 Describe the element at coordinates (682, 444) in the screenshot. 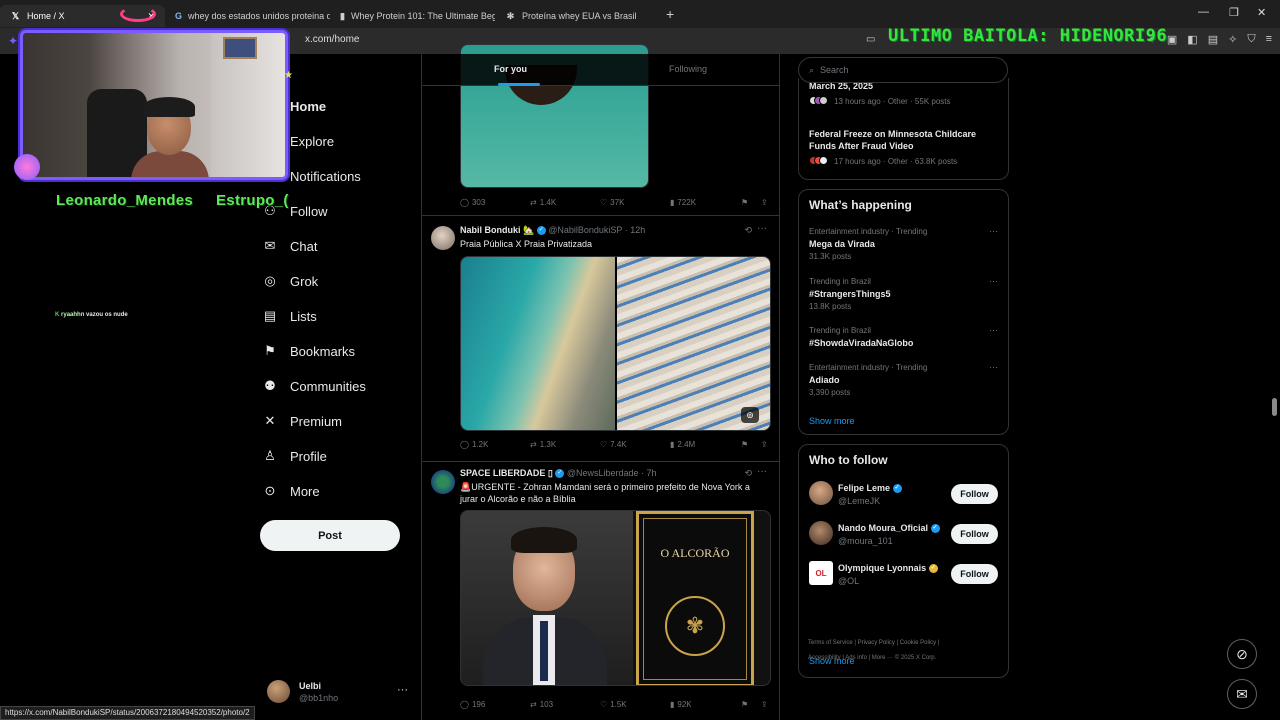

I see `views-button: ▮ 2.4M` at that location.